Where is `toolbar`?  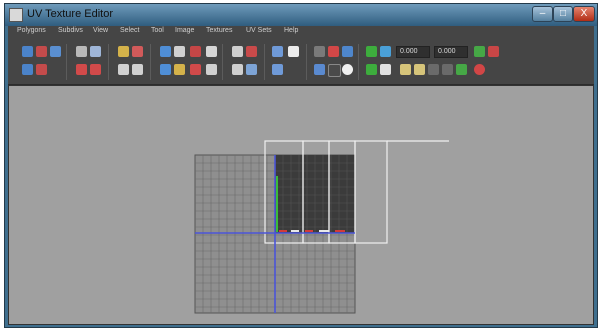 toolbar is located at coordinates (301, 62).